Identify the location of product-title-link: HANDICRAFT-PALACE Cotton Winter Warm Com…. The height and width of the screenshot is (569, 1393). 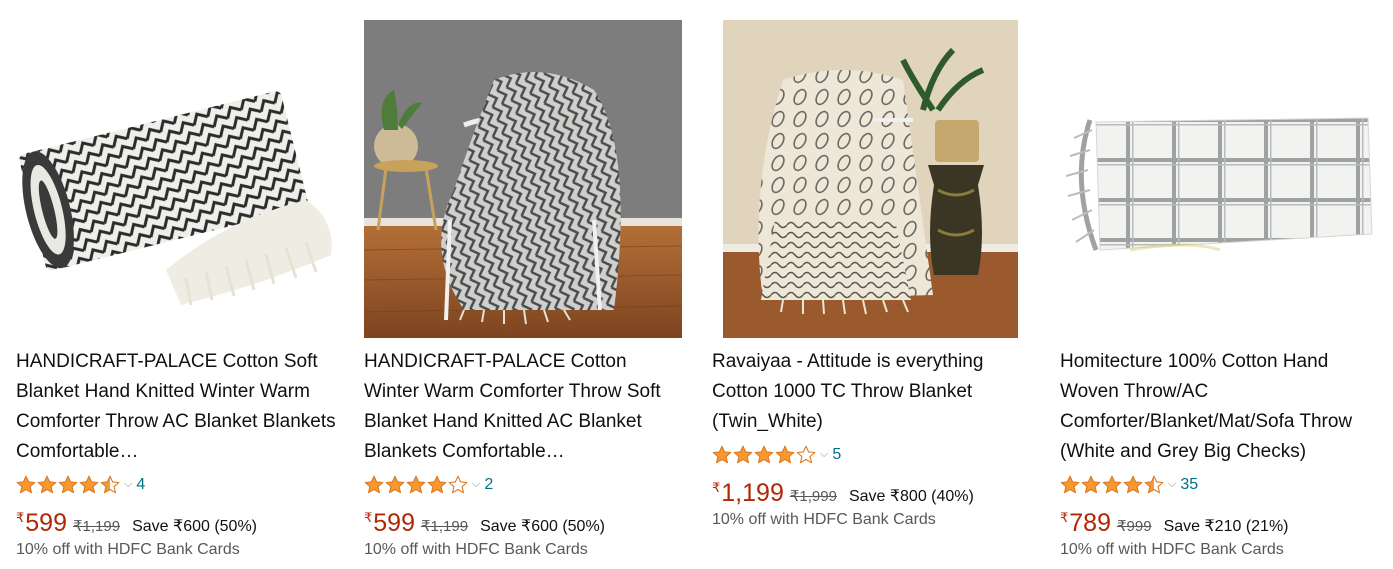
(524, 407).